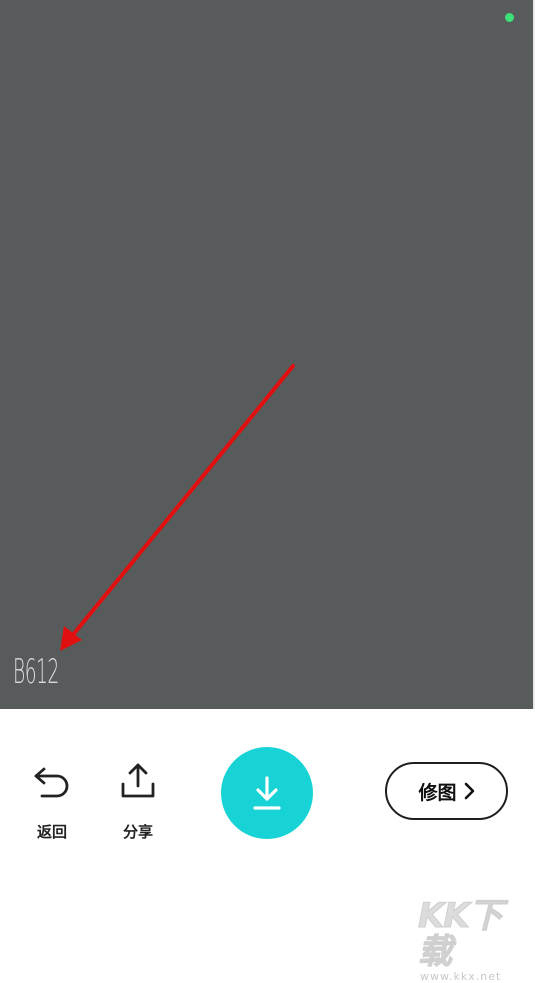 This screenshot has height=983, width=535. What do you see at coordinates (469, 791) in the screenshot?
I see `chevron-right-icon` at bounding box center [469, 791].